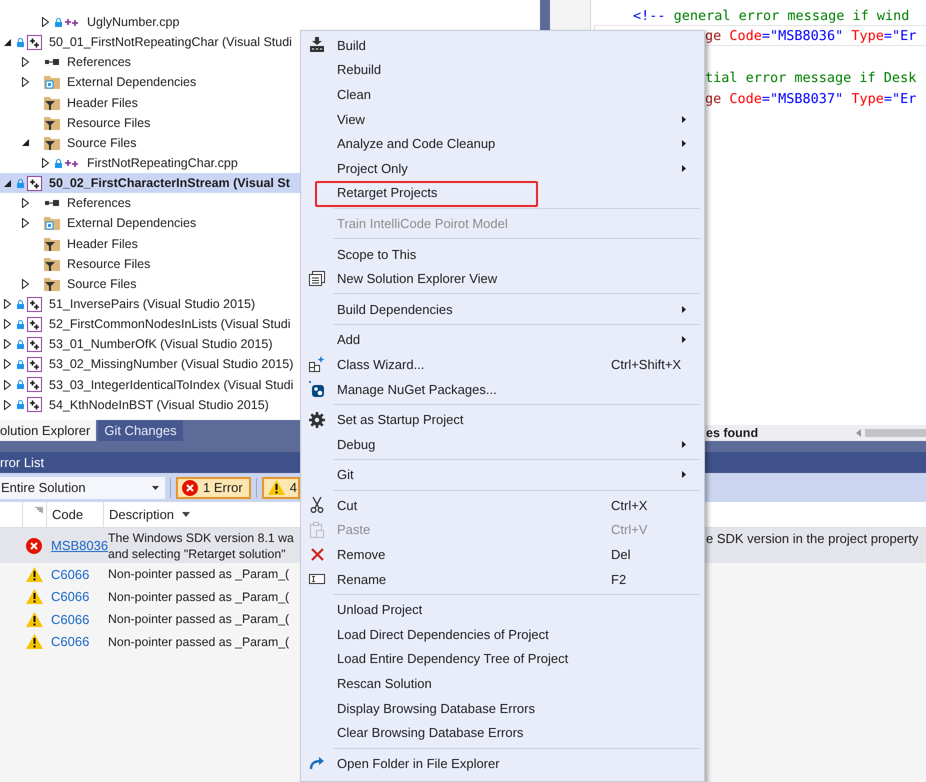  What do you see at coordinates (810, 98) in the screenshot?
I see `code-line: ge Code="MSB8037" Type="Er` at bounding box center [810, 98].